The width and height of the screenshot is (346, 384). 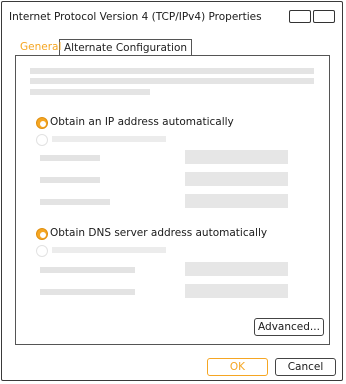 I want to click on use-dns-manual-label, so click(x=109, y=250).